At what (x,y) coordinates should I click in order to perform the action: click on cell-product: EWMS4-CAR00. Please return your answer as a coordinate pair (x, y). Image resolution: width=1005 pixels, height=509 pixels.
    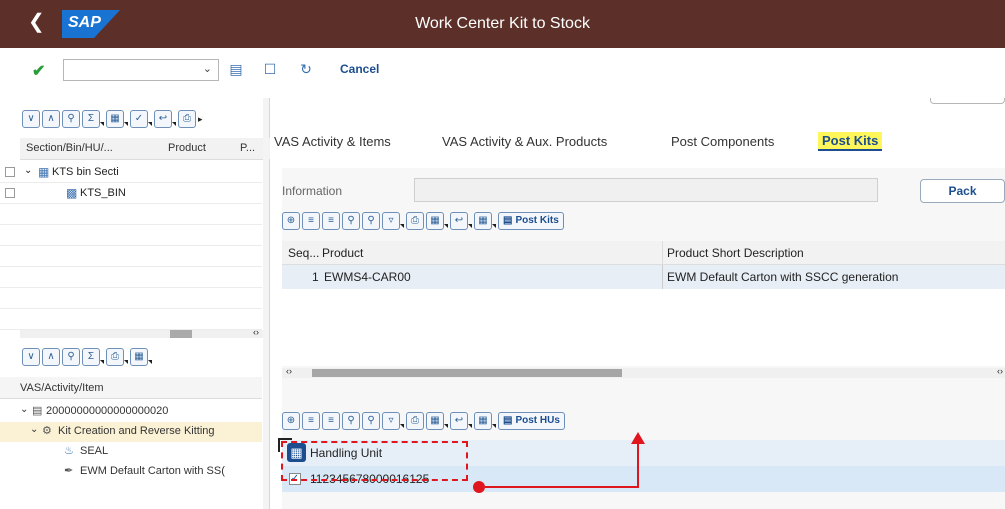
    Looking at the image, I should click on (367, 277).